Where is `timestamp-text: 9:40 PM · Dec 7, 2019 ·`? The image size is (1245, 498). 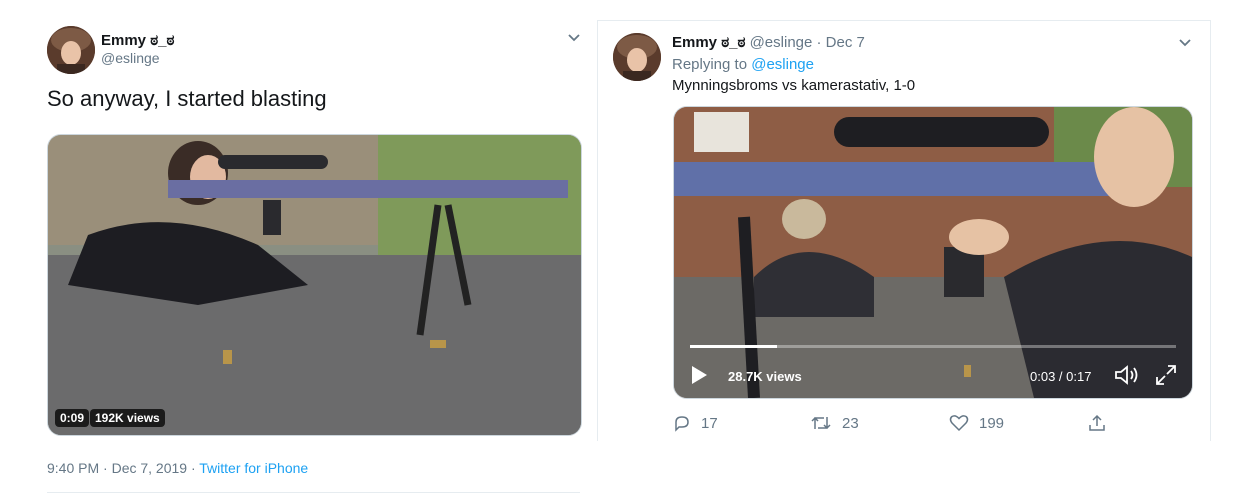 timestamp-text: 9:40 PM · Dec 7, 2019 · is located at coordinates (123, 468).